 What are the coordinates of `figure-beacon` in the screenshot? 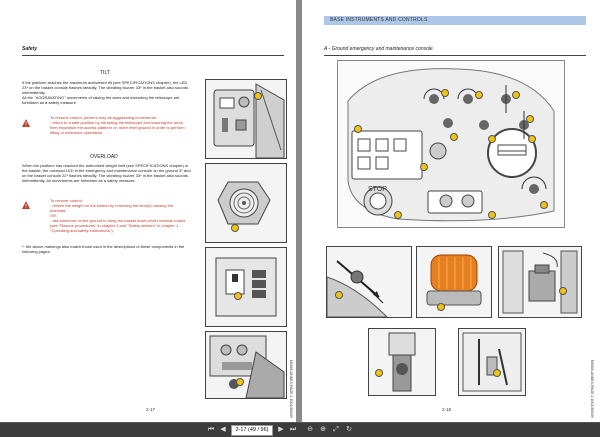 It's located at (454, 282).